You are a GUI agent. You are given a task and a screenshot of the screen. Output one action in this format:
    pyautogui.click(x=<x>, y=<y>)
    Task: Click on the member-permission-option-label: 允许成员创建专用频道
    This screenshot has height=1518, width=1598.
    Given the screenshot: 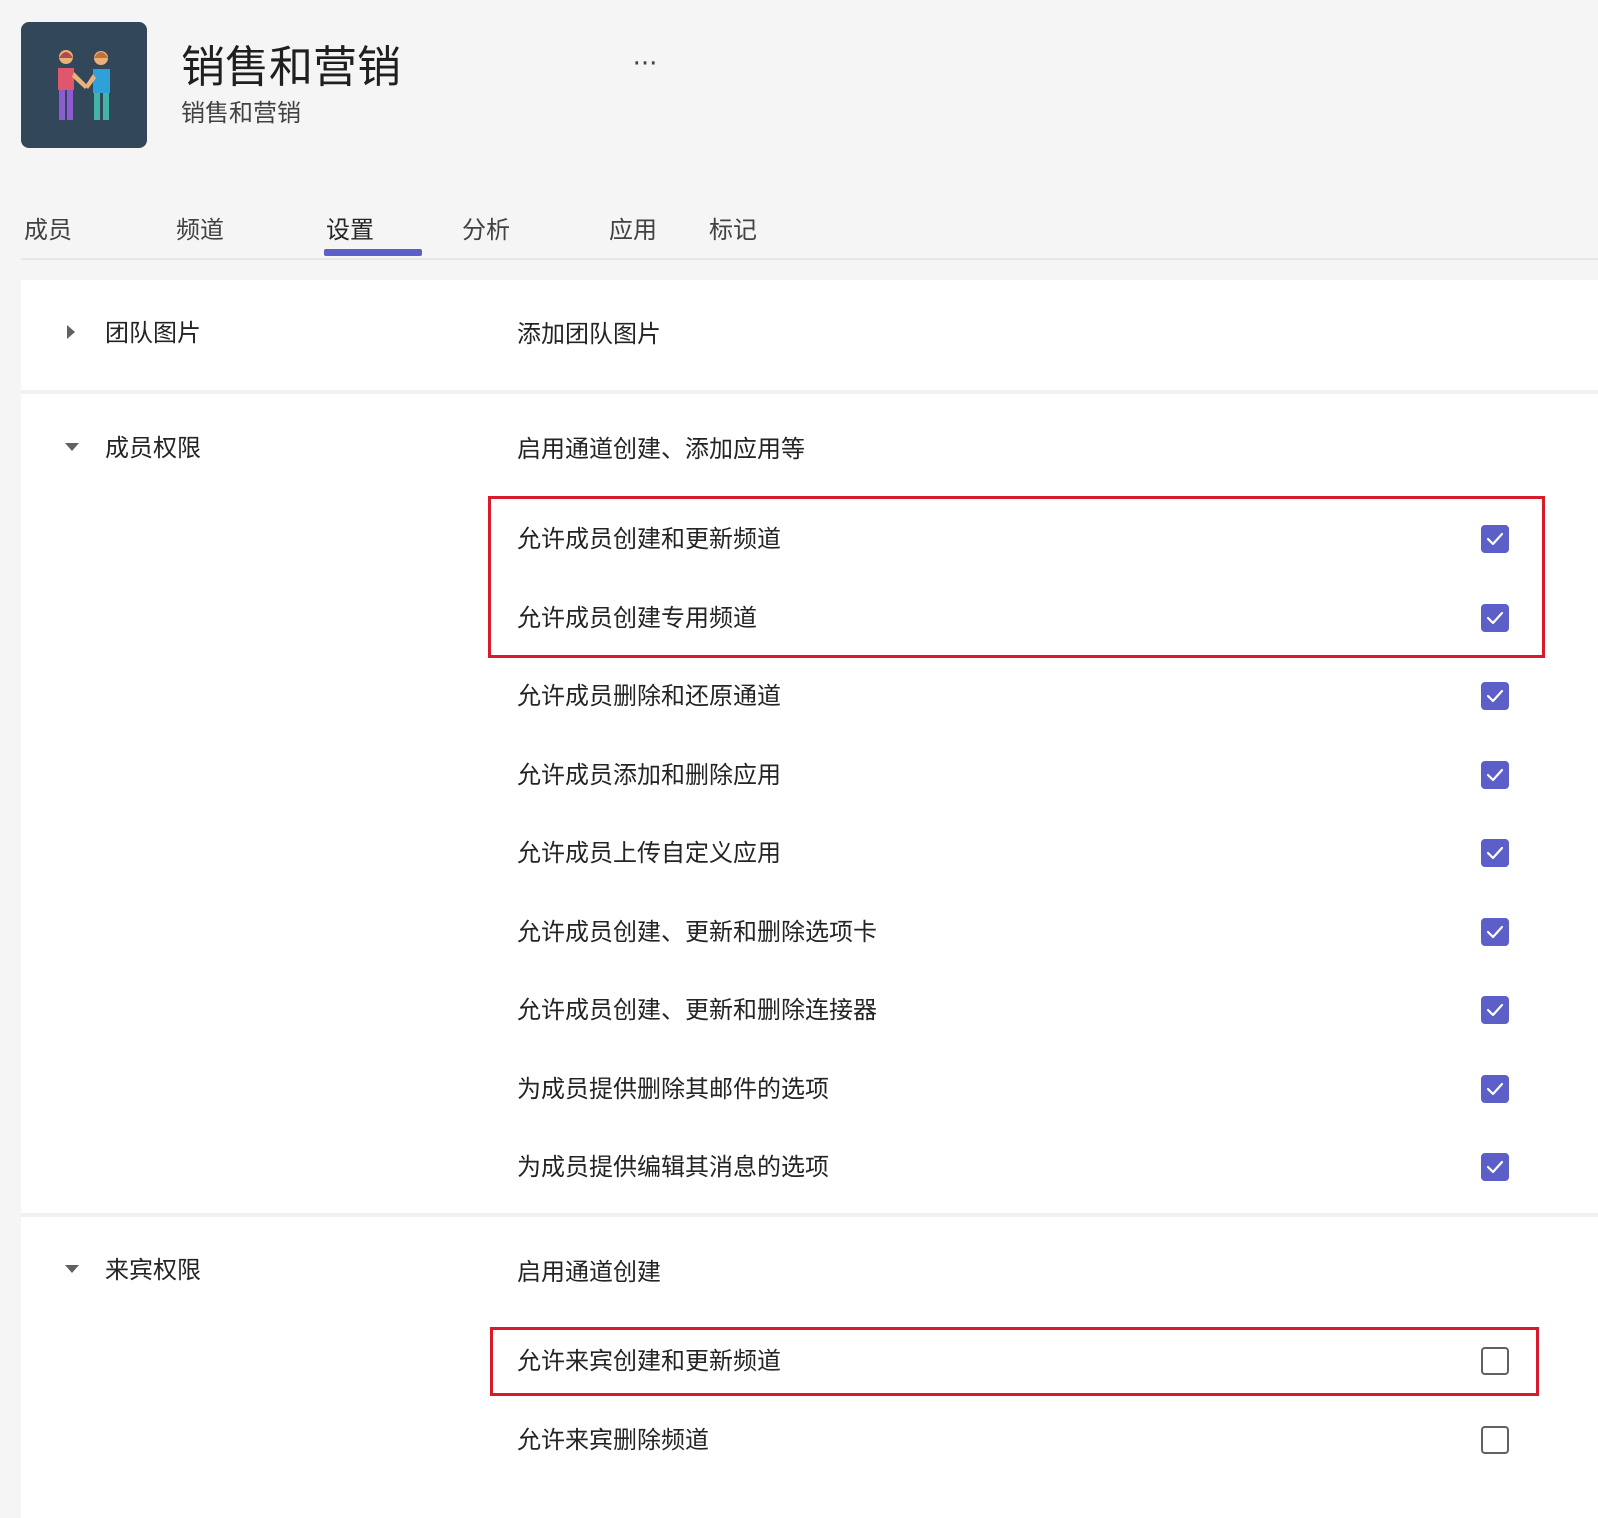 What is the action you would take?
    pyautogui.click(x=637, y=617)
    